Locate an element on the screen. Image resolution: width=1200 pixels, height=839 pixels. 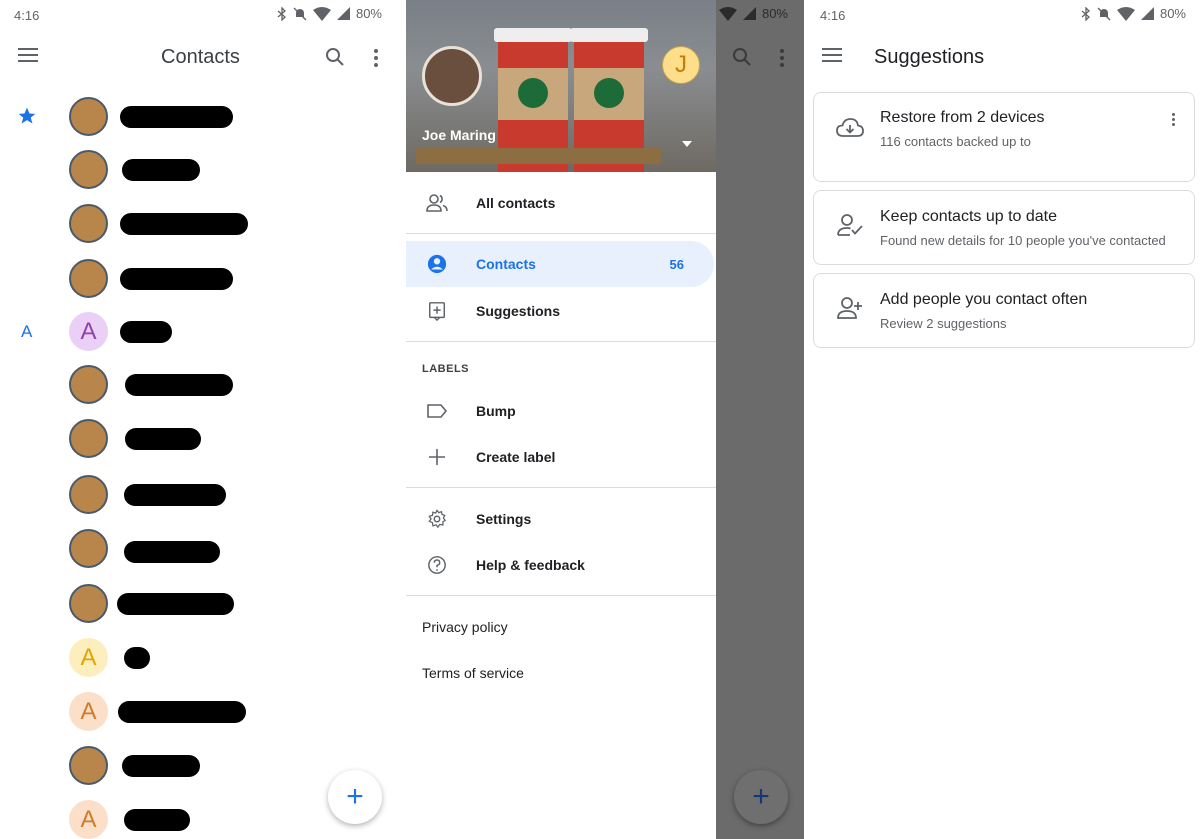
top-app-bar: Suggestions is located at coordinates (1003, 58).